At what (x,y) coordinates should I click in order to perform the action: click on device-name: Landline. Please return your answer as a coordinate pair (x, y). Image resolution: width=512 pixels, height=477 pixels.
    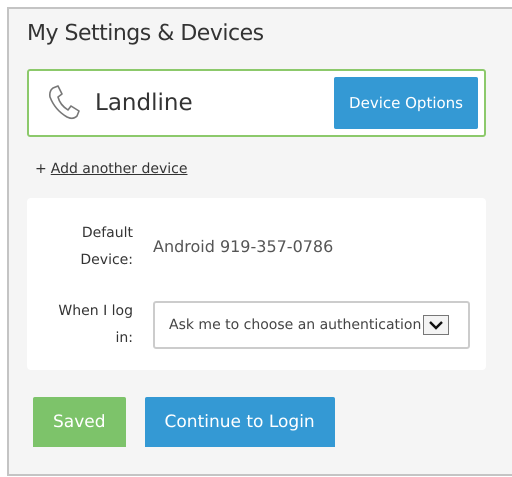
    Looking at the image, I should click on (144, 103).